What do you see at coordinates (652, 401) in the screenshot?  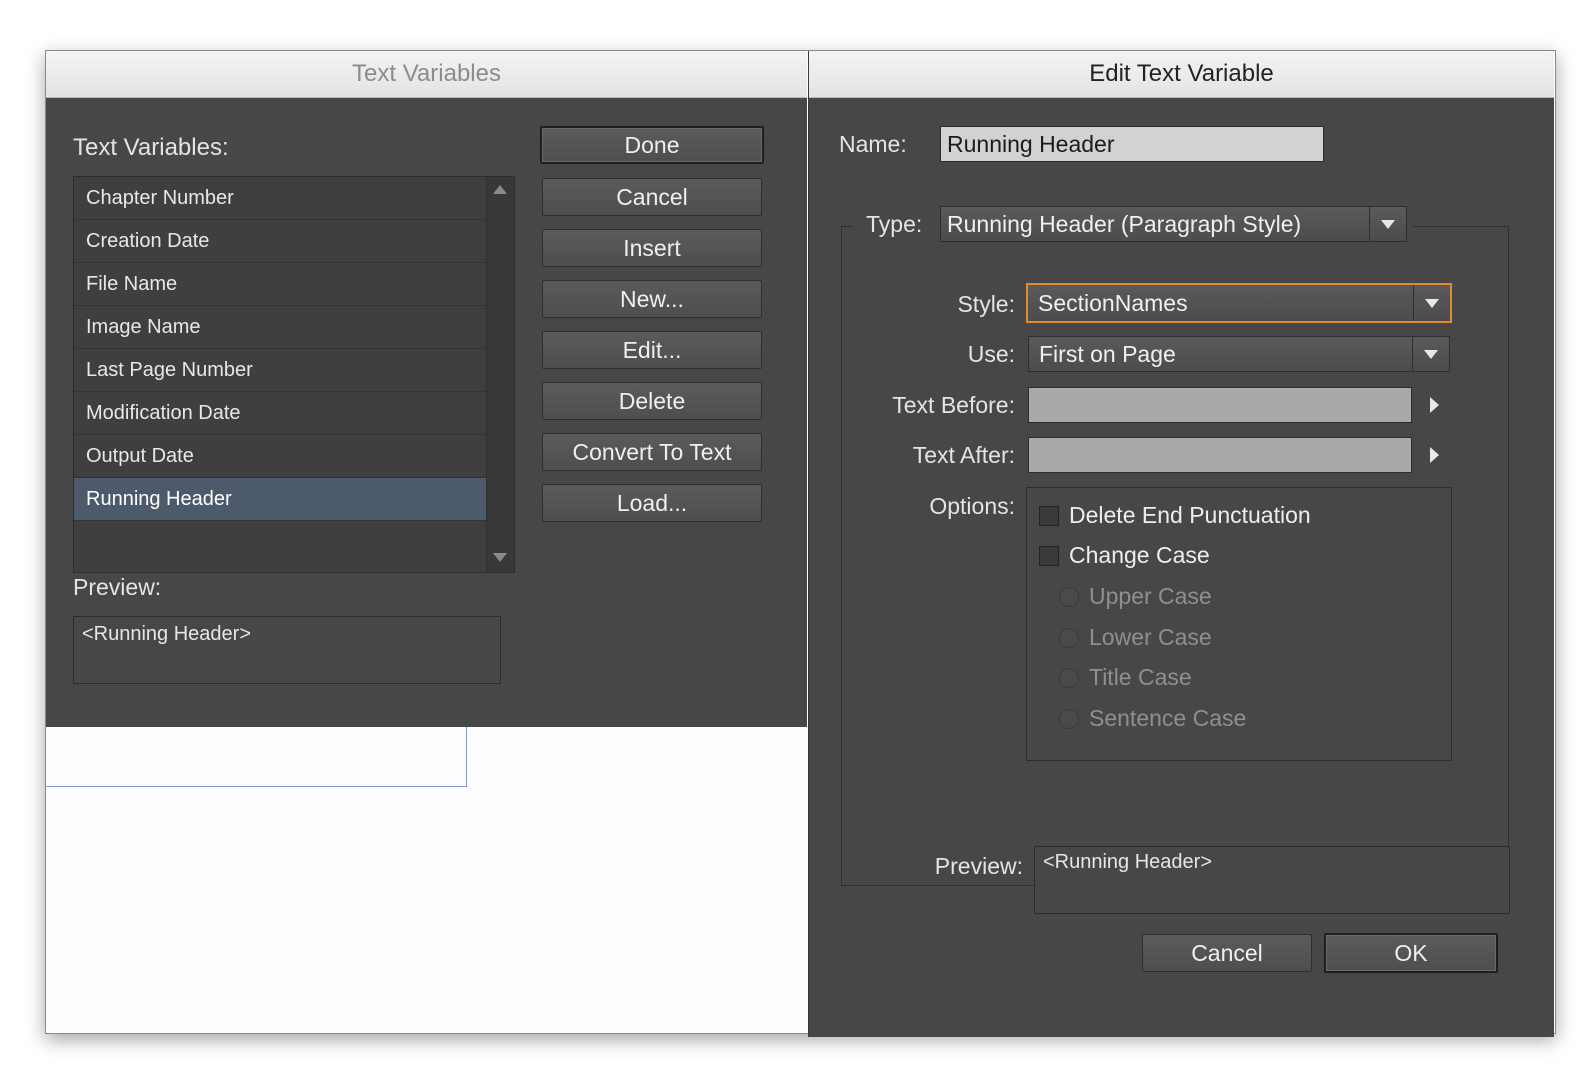 I see `delete-button: Delete` at bounding box center [652, 401].